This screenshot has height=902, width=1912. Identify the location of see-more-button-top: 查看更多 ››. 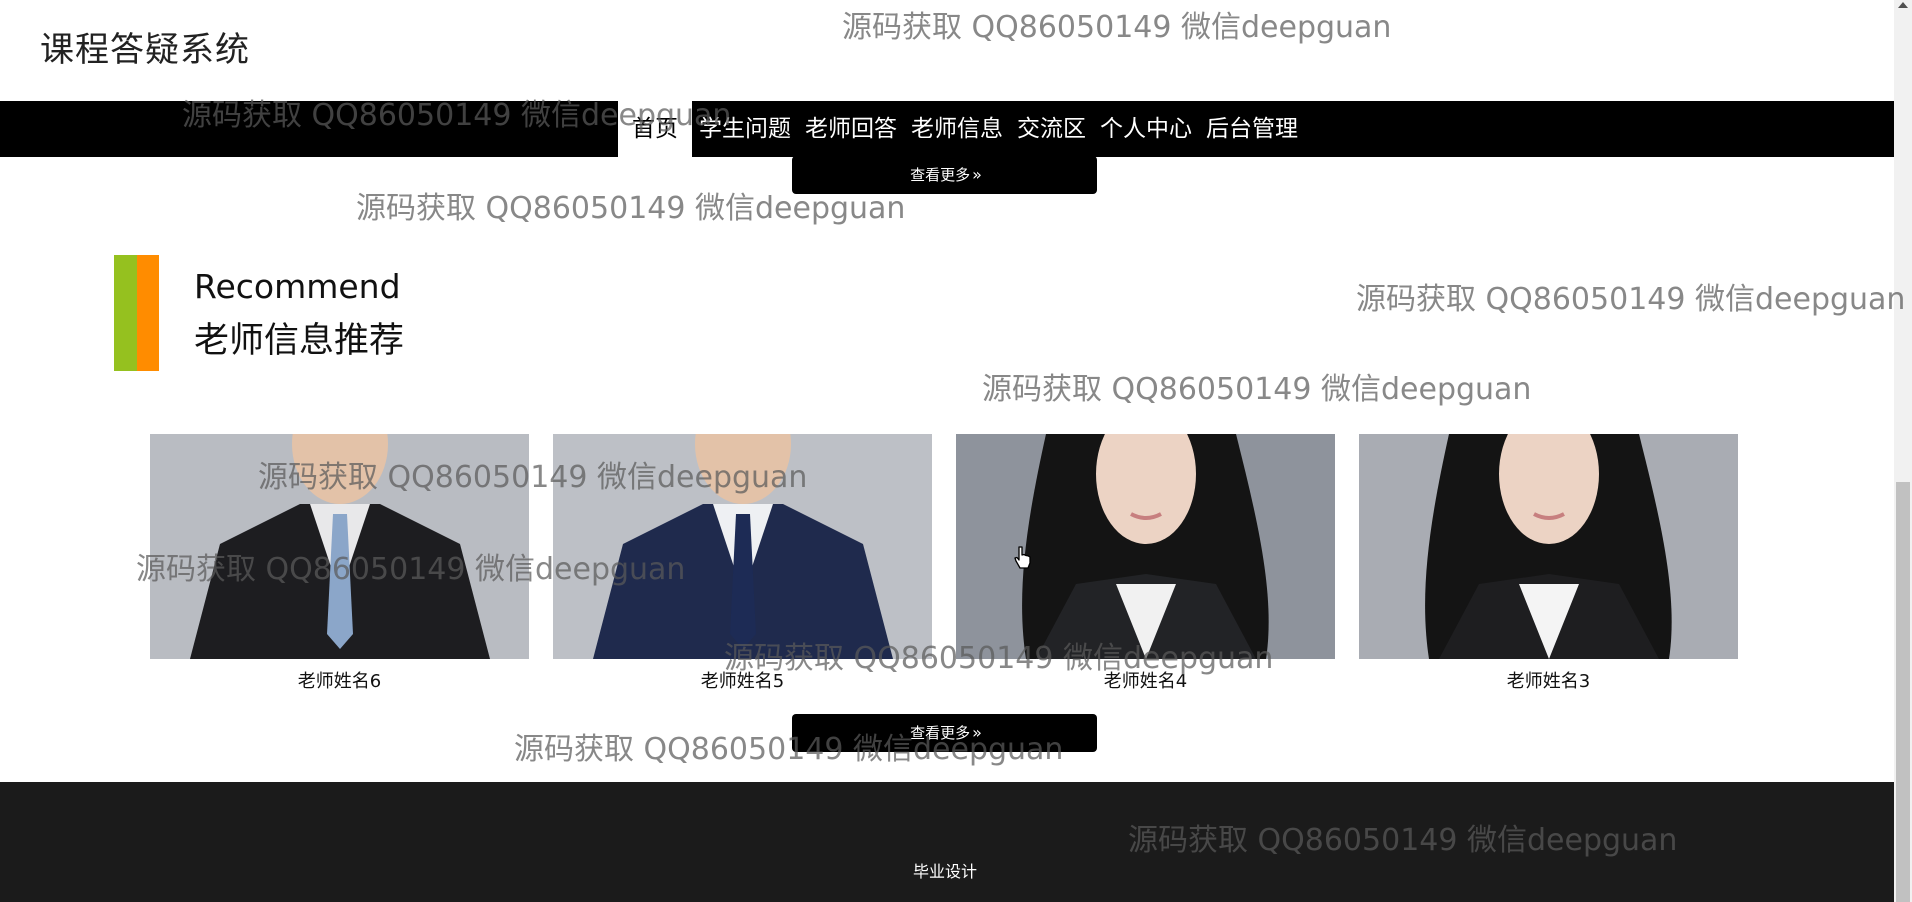
(944, 175).